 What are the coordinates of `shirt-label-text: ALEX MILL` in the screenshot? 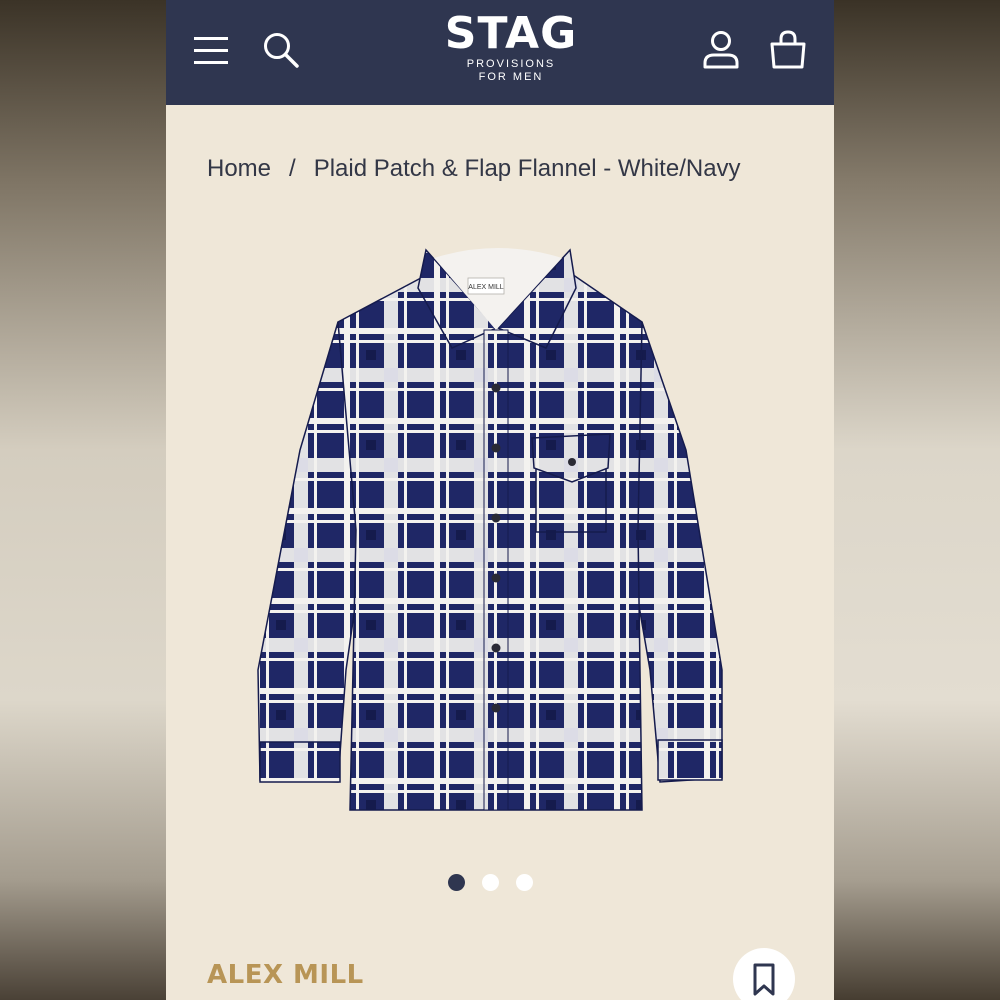 It's located at (486, 287).